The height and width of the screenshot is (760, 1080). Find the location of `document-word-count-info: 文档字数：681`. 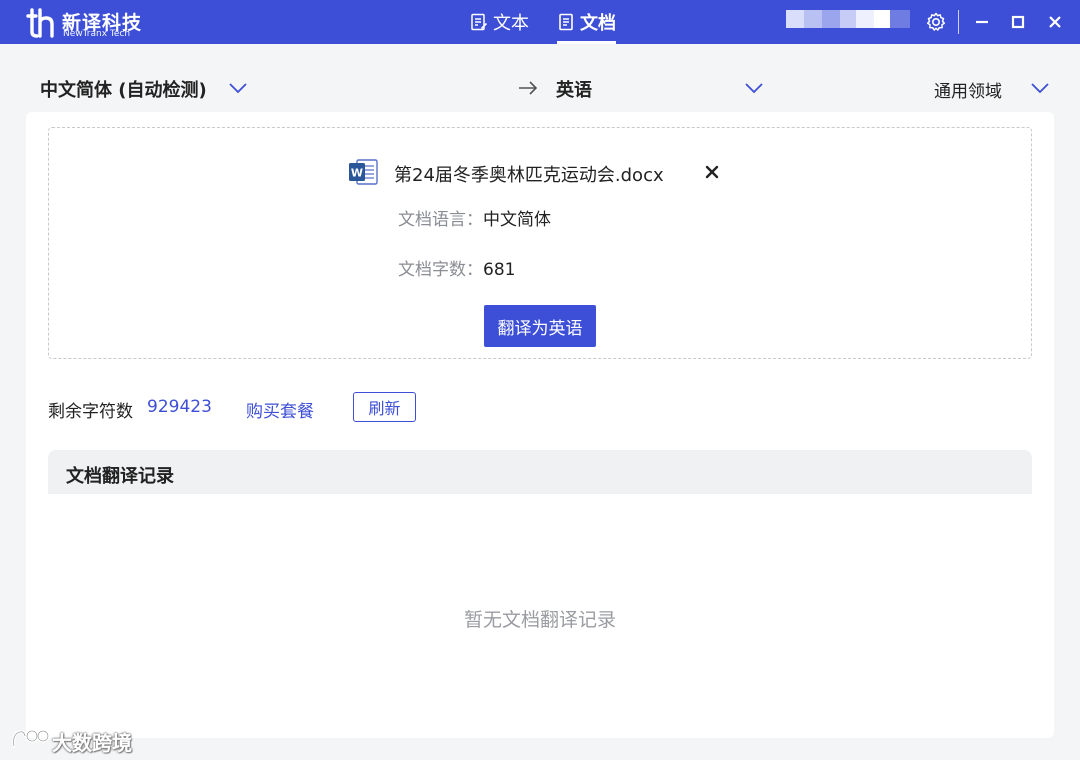

document-word-count-info: 文档字数：681 is located at coordinates (456, 267).